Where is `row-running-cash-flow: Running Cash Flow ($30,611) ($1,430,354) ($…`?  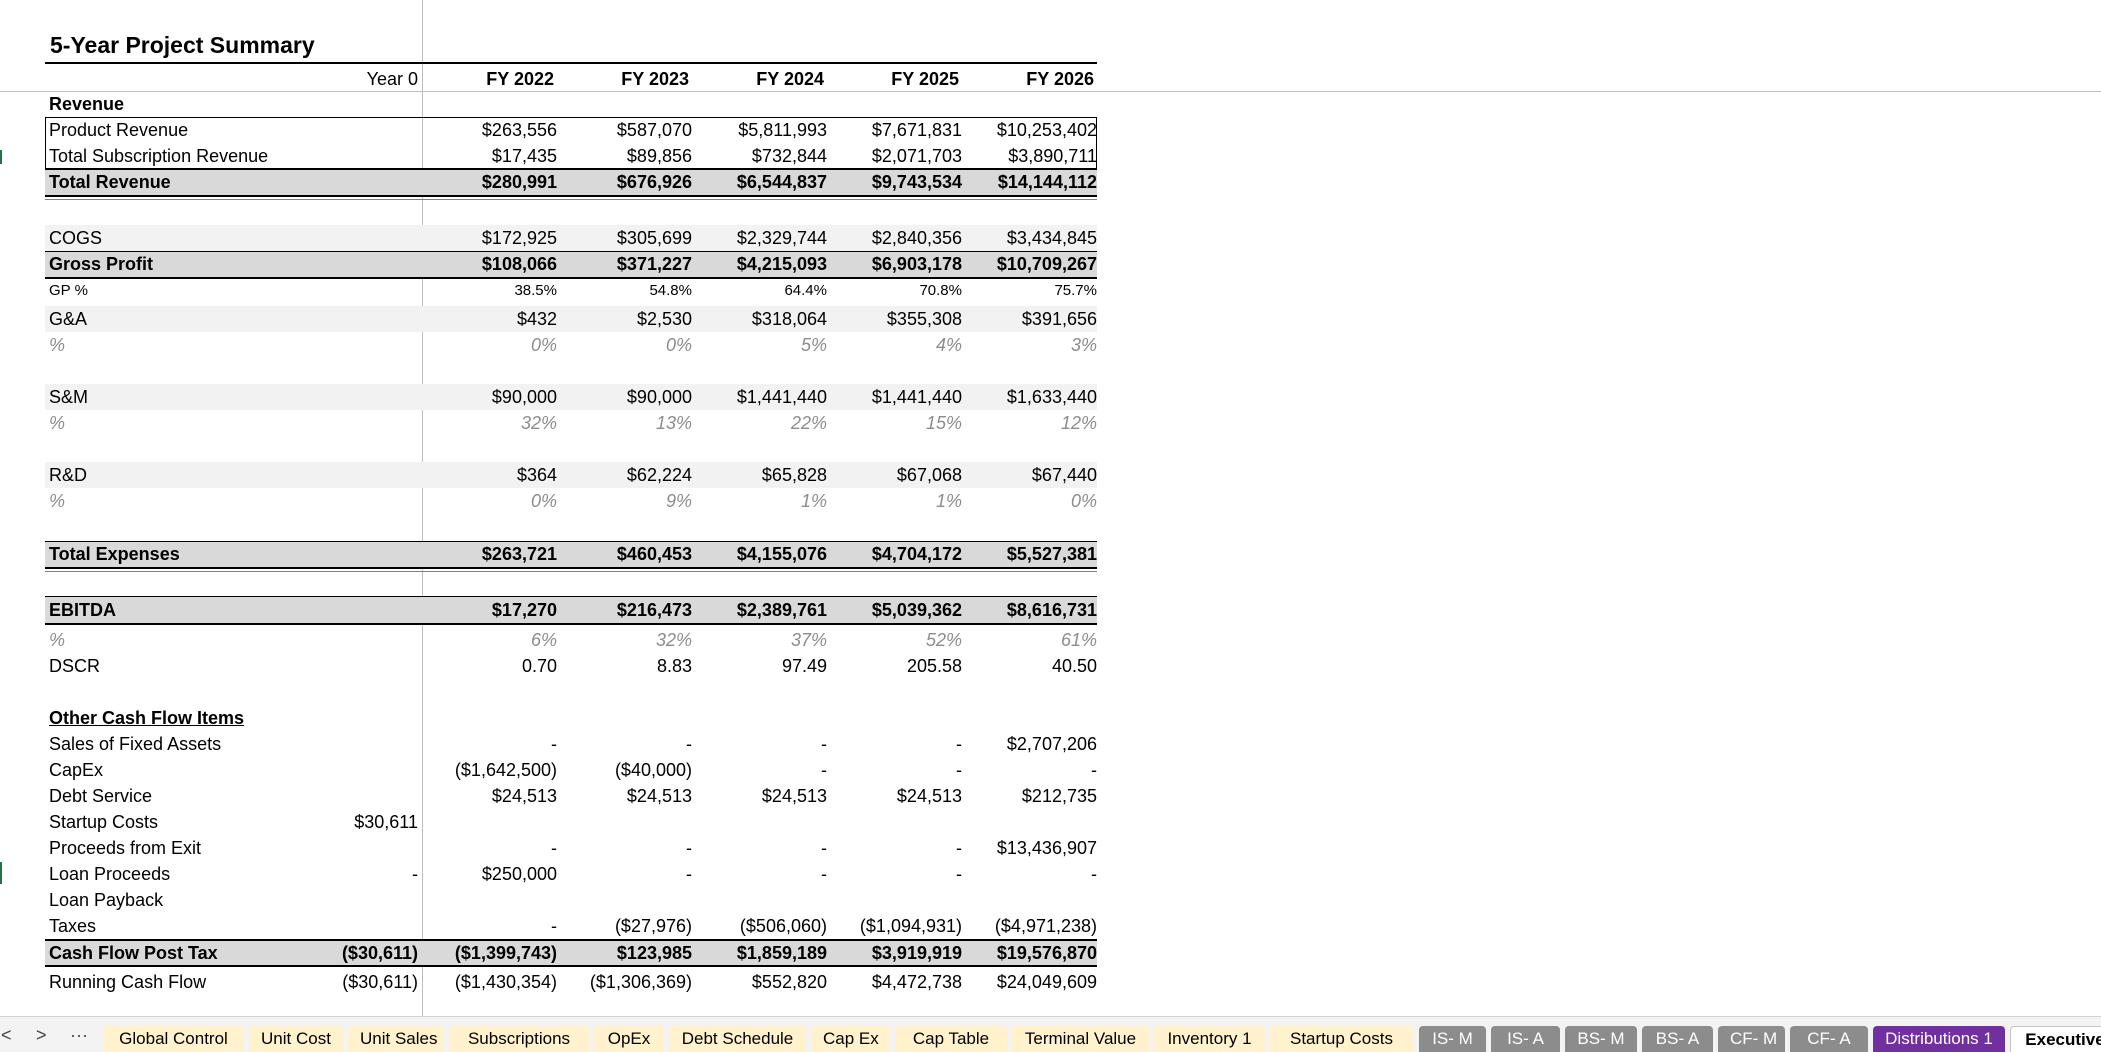
row-running-cash-flow: Running Cash Flow ($30,611) ($1,430,354) ($… is located at coordinates (571, 982).